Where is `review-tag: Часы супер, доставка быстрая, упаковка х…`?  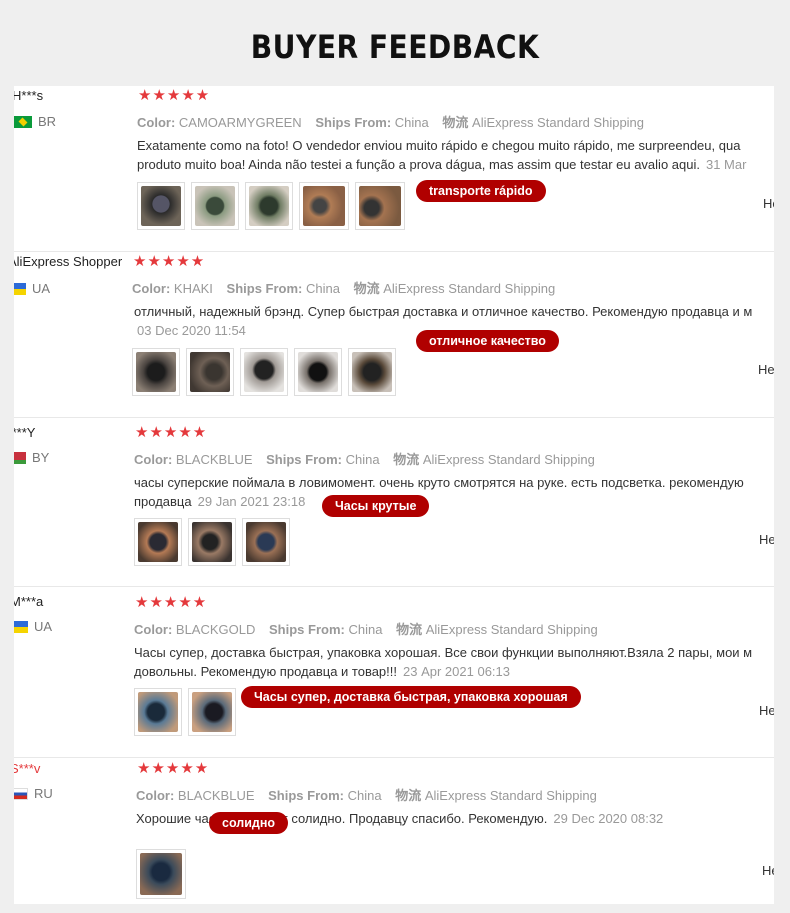
review-tag: Часы супер, доставка быстрая, упаковка х… is located at coordinates (411, 697).